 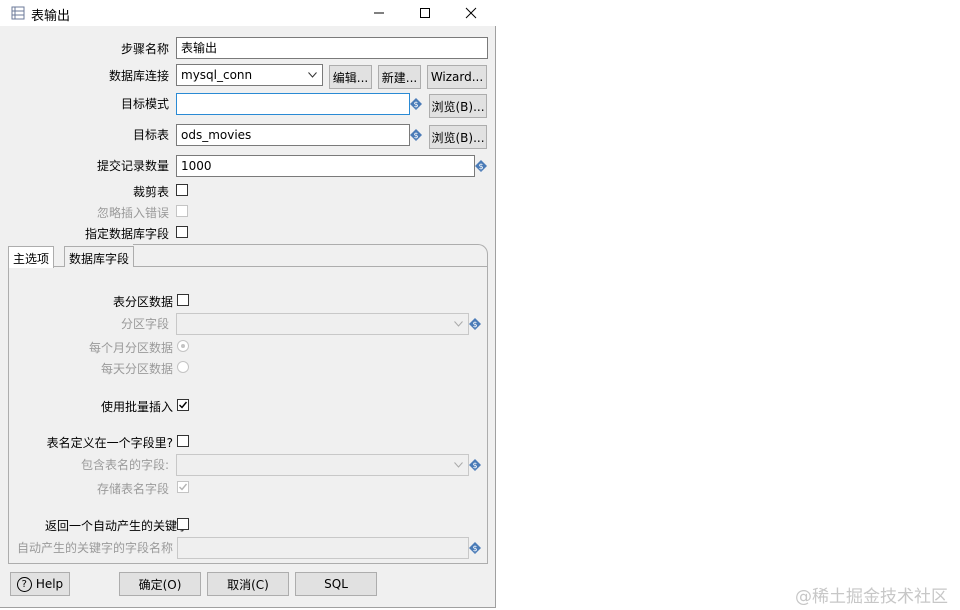 What do you see at coordinates (144, 324) in the screenshot?
I see `partition-field-label: 分区字段` at bounding box center [144, 324].